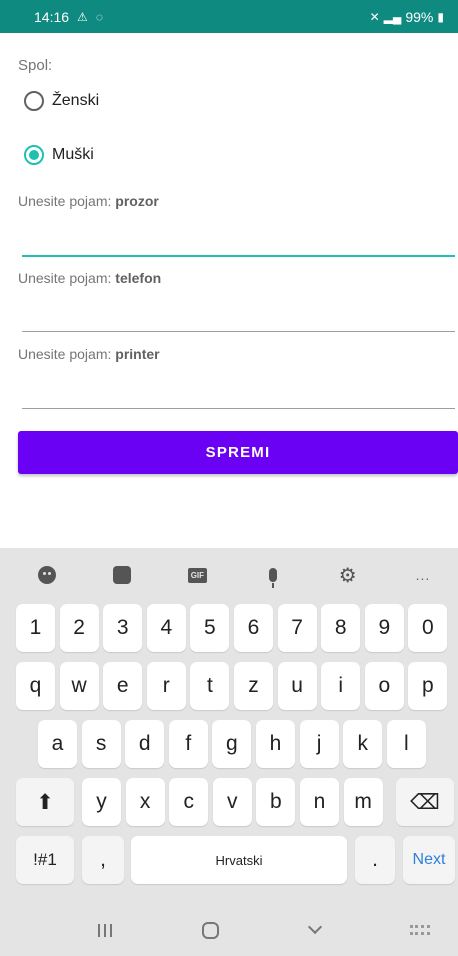 This screenshot has height=956, width=458. What do you see at coordinates (419, 930) in the screenshot?
I see `keyboard-switch-icon` at bounding box center [419, 930].